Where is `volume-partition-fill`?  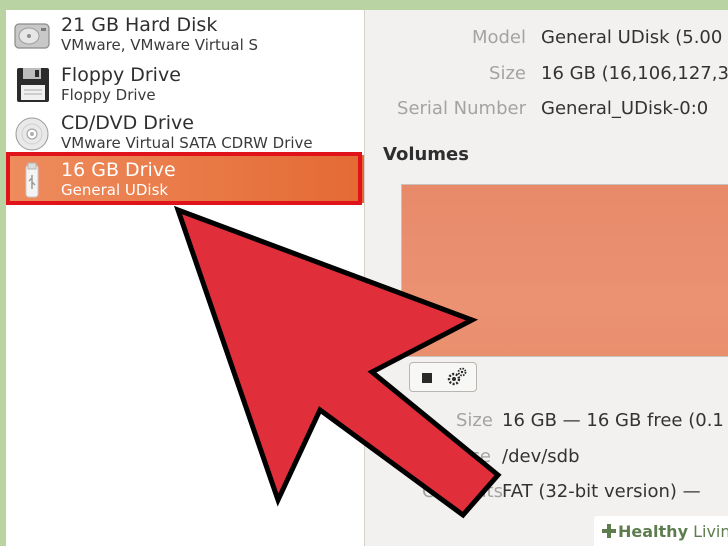 volume-partition-fill is located at coordinates (565, 270).